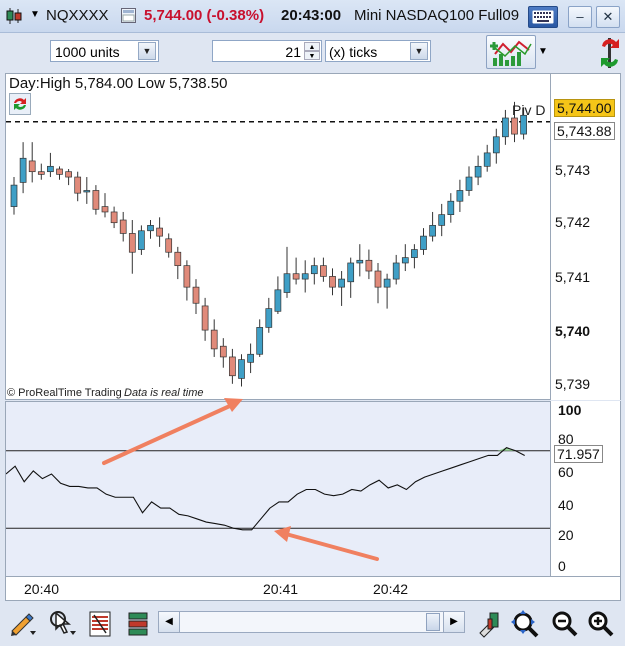  I want to click on ticks-value: 21, so click(293, 52).